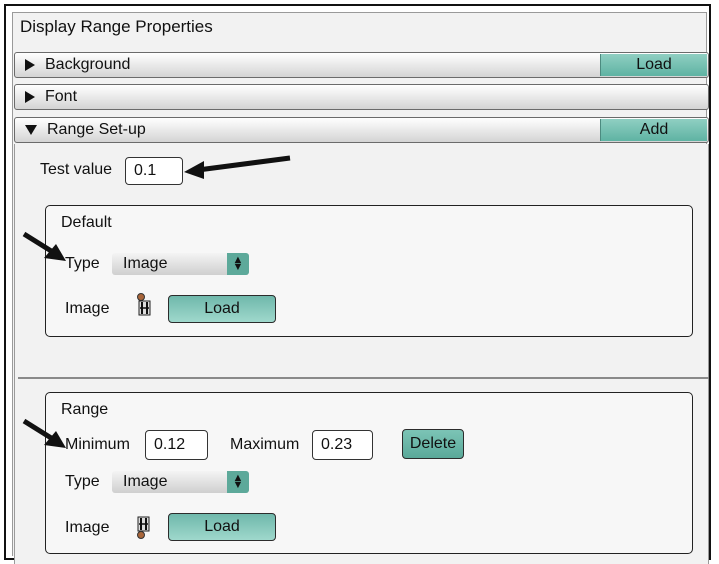 Image resolution: width=719 pixels, height=564 pixels. I want to click on range-image-label: Image, so click(87, 527).